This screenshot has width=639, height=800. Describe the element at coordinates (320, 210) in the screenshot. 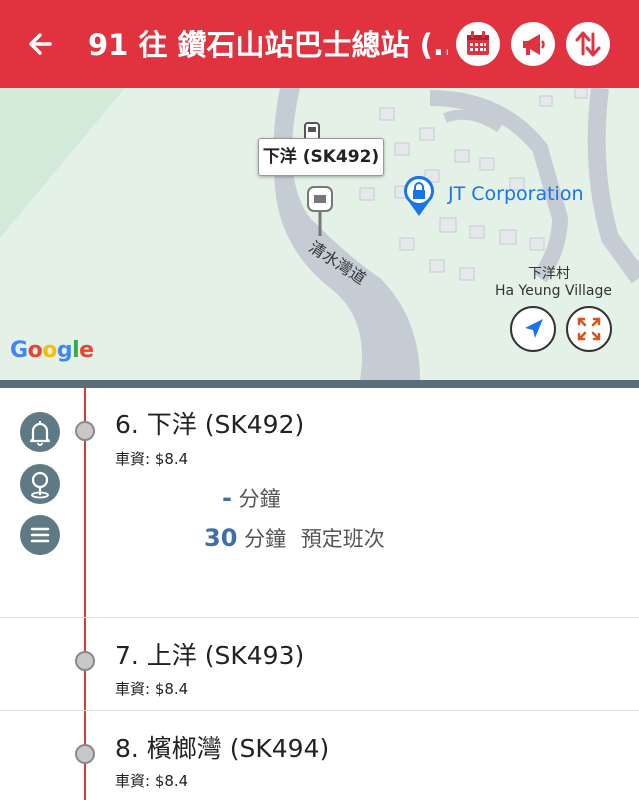

I see `selected-stop-marker-icon` at that location.